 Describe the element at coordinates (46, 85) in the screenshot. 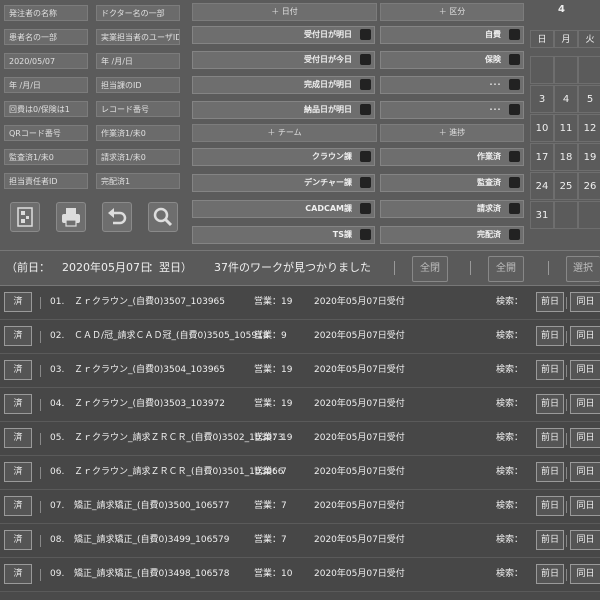

I see `filter-date-3: 年 /月/日` at that location.